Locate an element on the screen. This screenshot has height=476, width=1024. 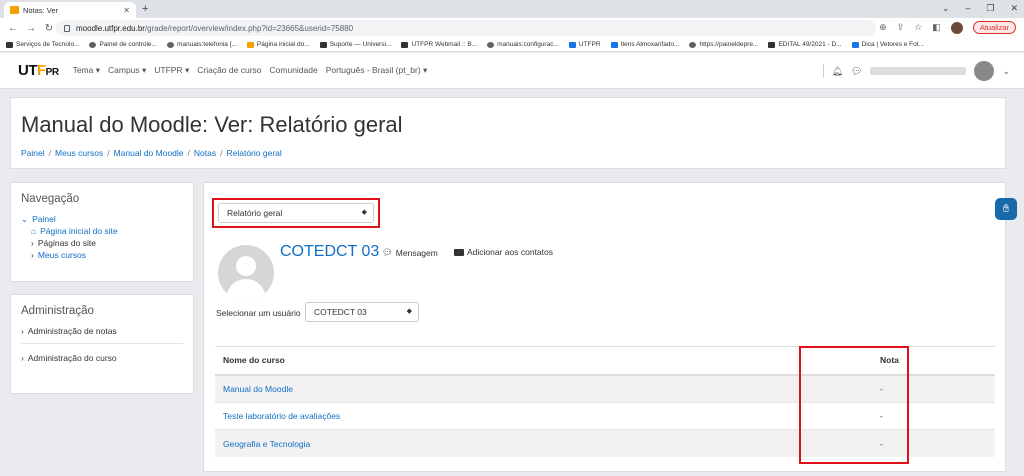
nav-tree-my-courses: › Meus cursos is located at coordinates (112, 255).